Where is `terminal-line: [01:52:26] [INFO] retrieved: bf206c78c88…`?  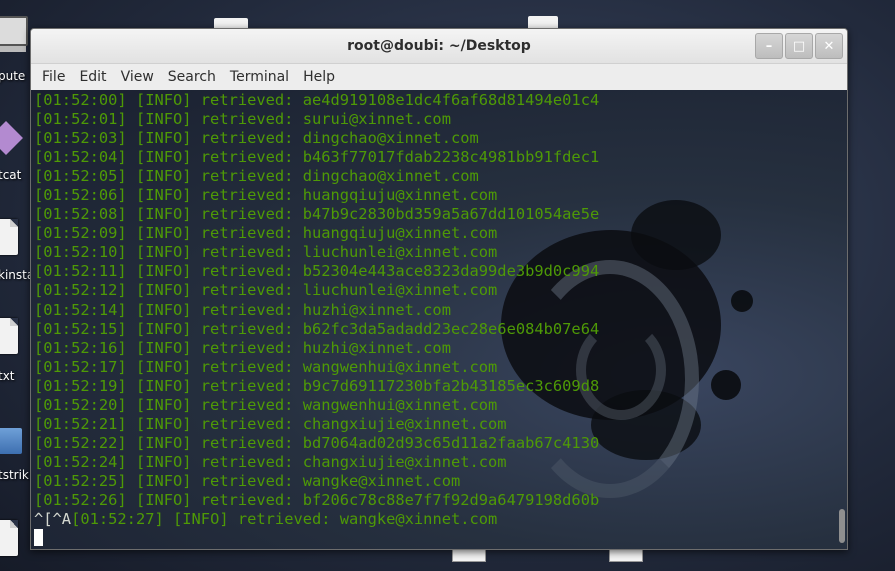 terminal-line: [01:52:26] [INFO] retrieved: bf206c78c88… is located at coordinates (317, 499).